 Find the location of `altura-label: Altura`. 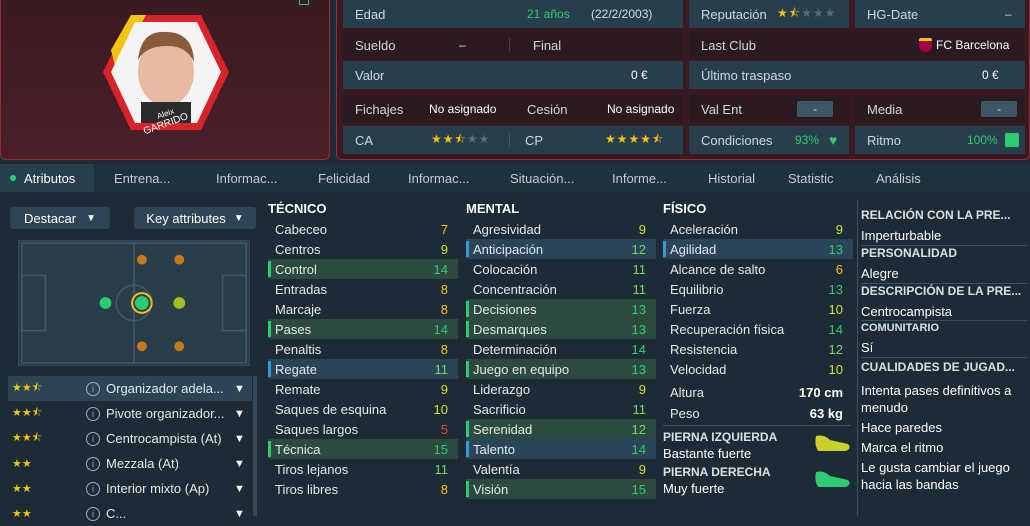

altura-label: Altura is located at coordinates (687, 392).